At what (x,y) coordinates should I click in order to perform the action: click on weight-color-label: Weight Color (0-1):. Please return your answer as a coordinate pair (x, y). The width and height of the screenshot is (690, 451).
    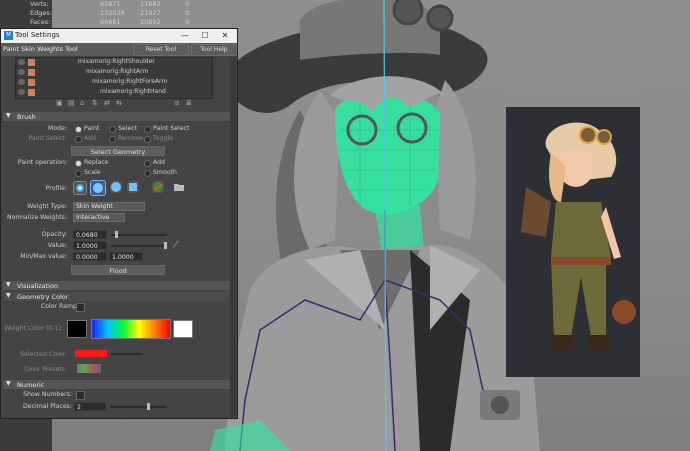
    Looking at the image, I should click on (33, 328).